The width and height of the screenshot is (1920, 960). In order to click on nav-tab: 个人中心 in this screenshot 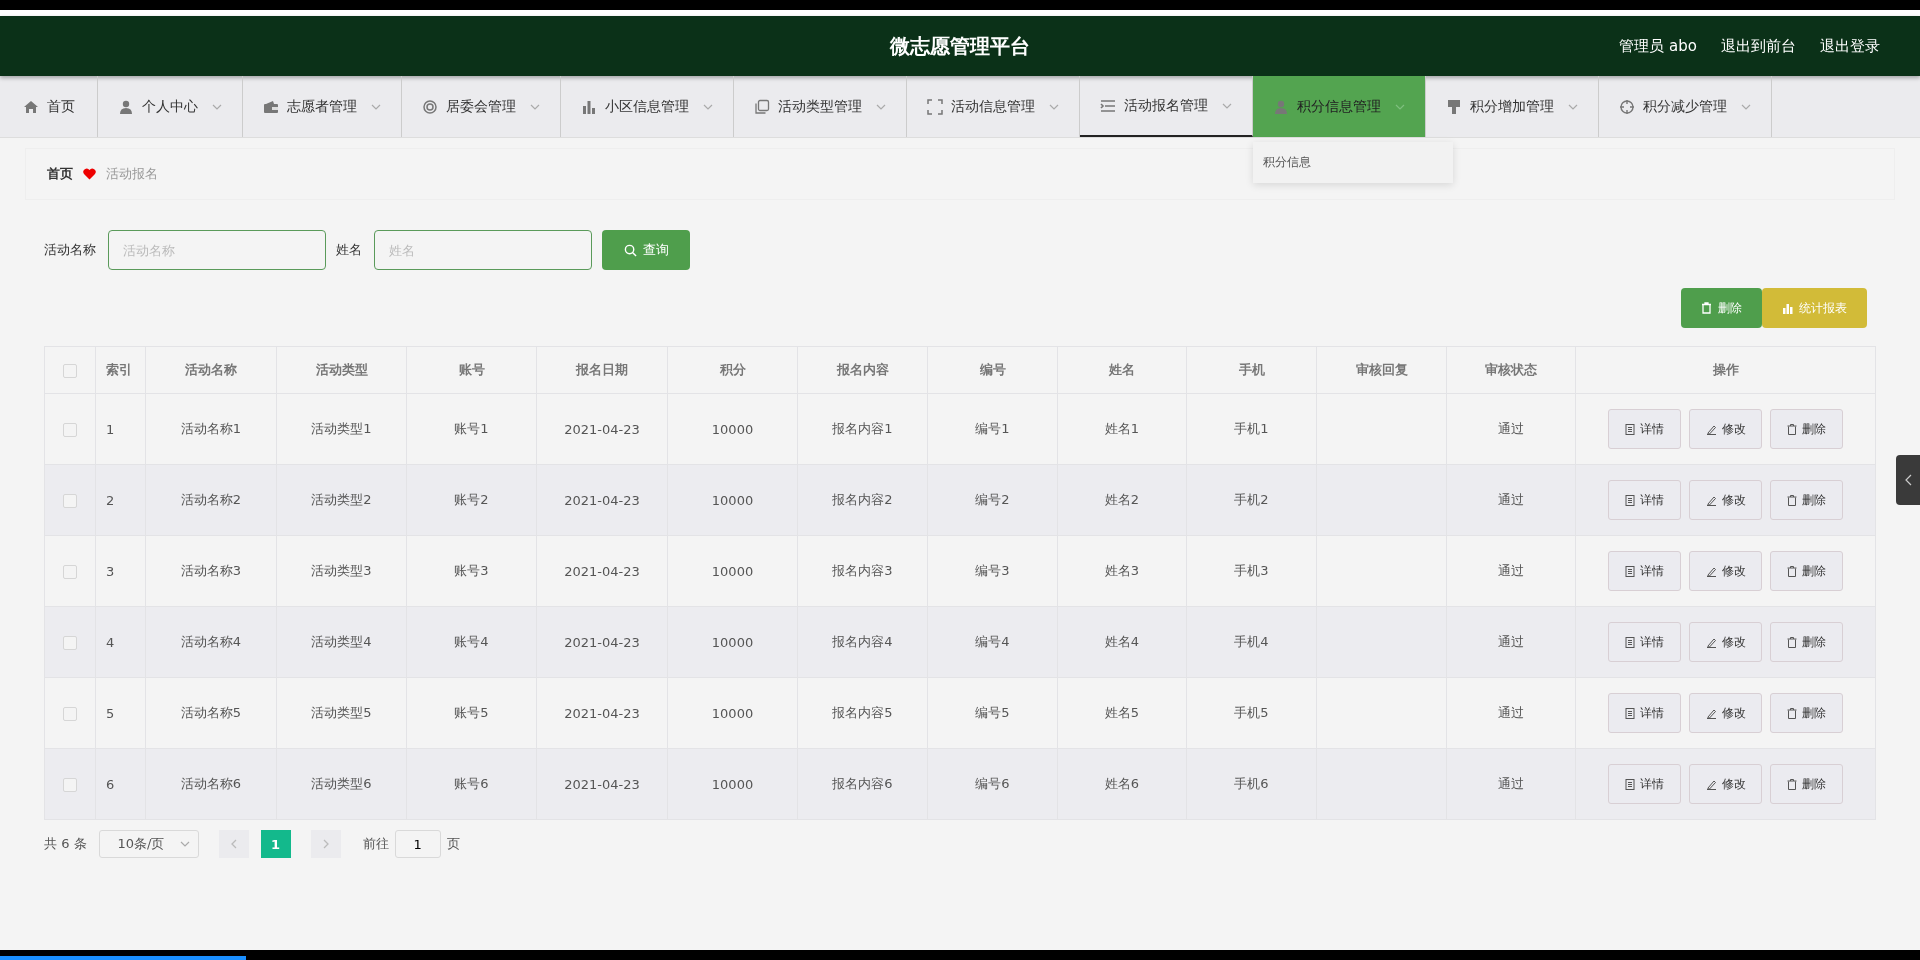, I will do `click(170, 106)`.